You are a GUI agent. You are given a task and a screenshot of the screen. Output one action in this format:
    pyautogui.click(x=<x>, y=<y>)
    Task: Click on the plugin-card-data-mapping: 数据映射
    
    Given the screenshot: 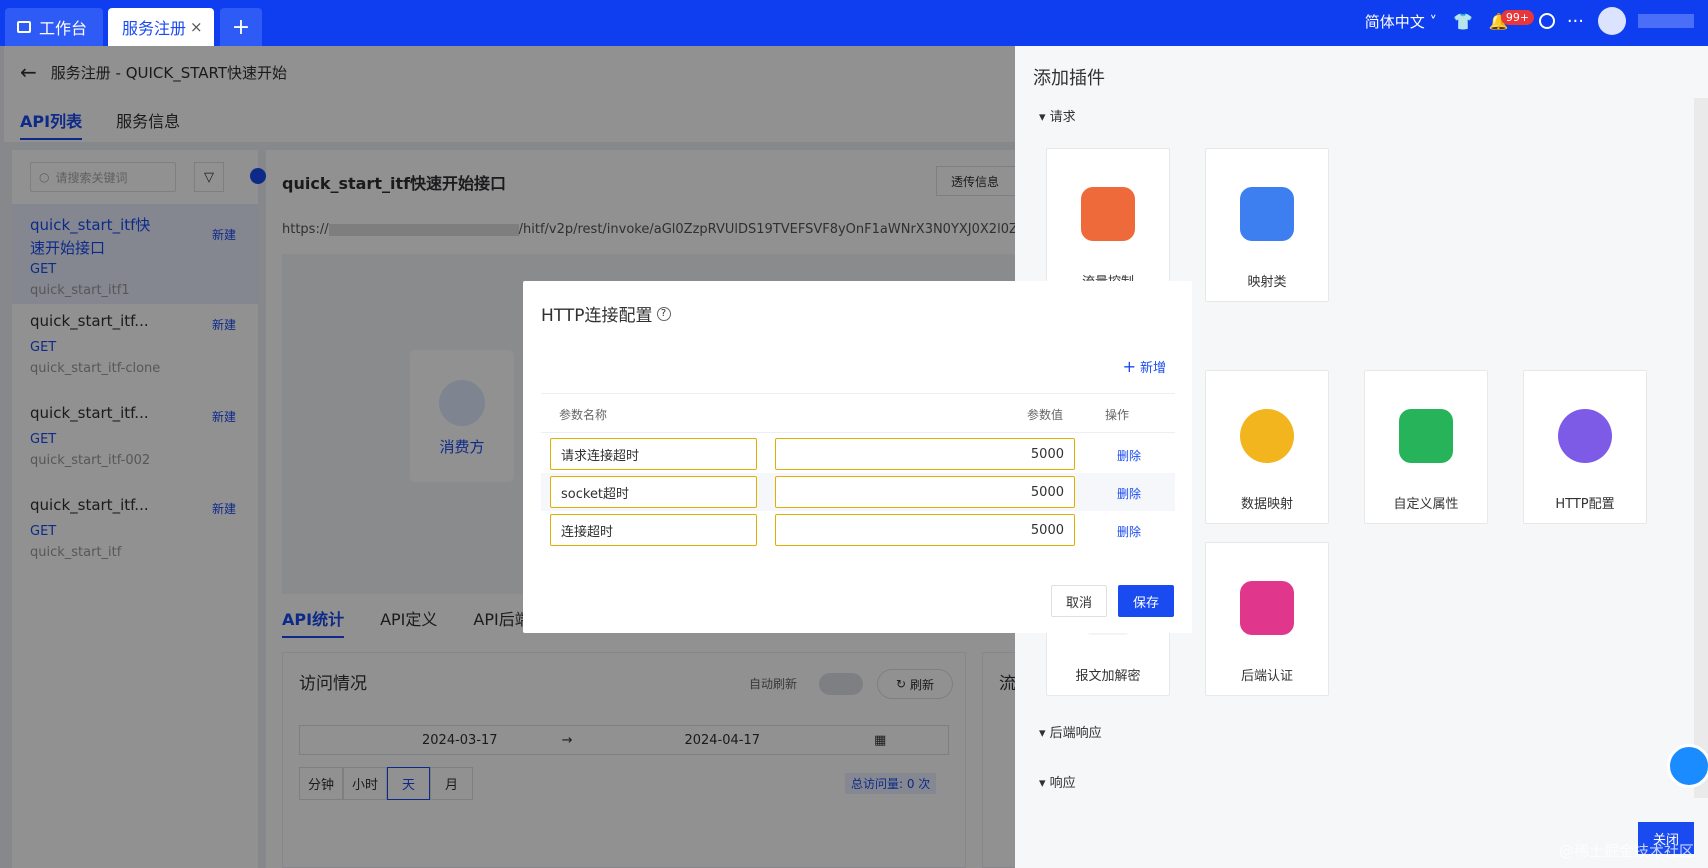 What is the action you would take?
    pyautogui.click(x=1267, y=447)
    